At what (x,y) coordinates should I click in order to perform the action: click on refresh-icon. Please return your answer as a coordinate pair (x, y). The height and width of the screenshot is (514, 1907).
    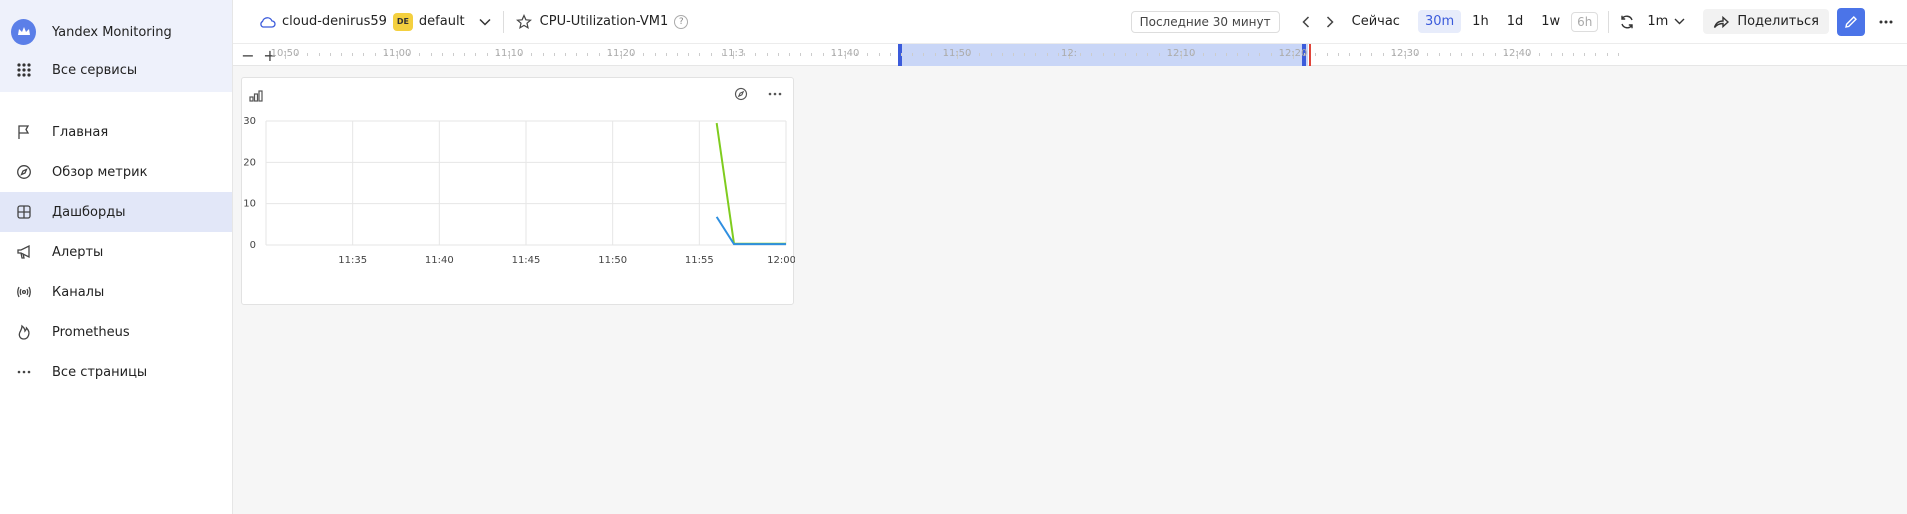
    Looking at the image, I should click on (1627, 22).